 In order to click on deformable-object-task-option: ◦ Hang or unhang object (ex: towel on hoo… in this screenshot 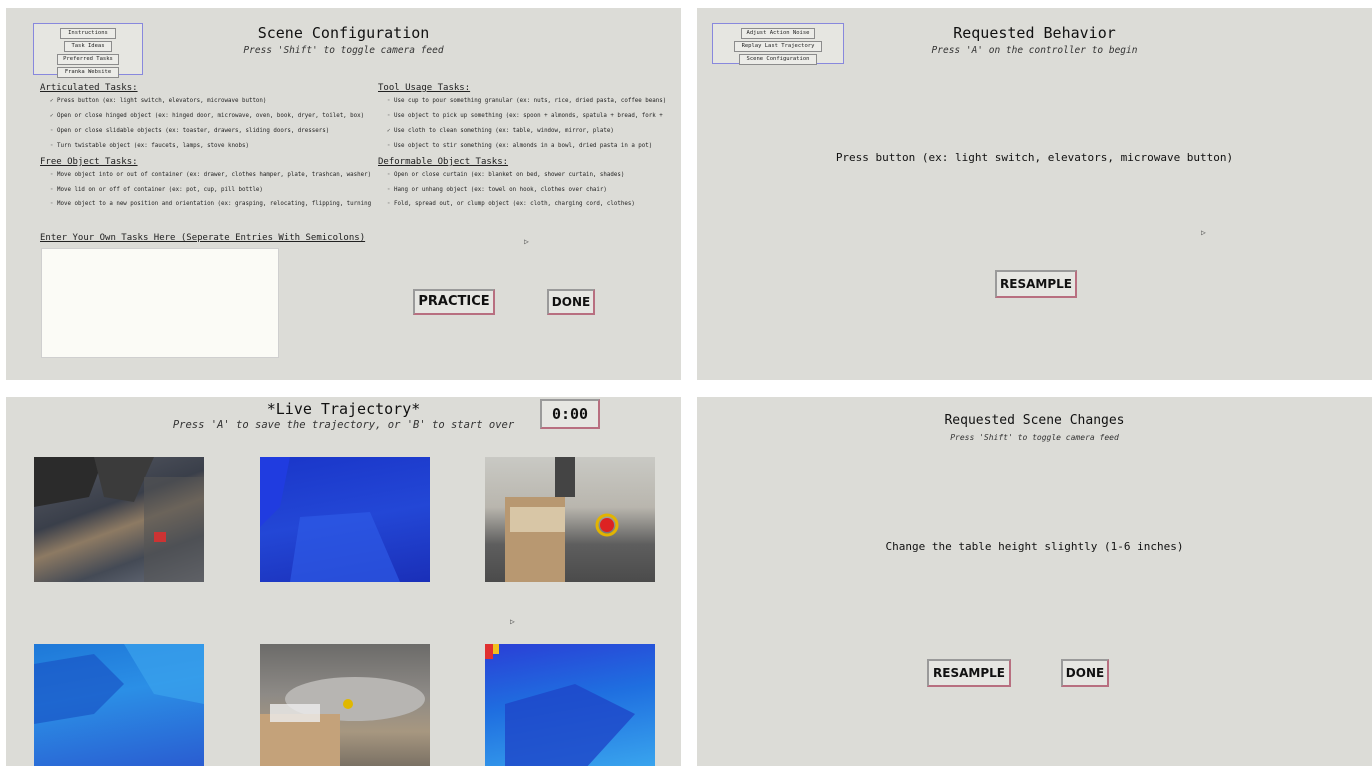, I will do `click(497, 190)`.